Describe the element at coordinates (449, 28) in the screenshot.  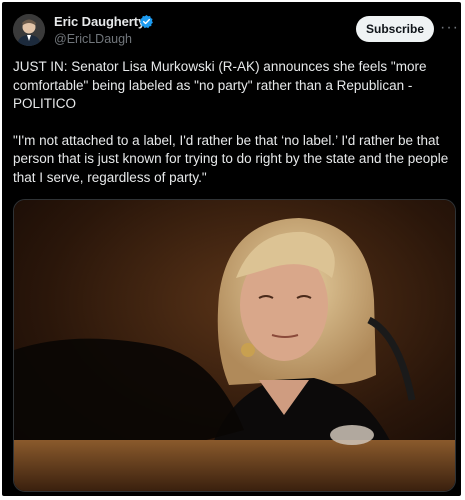
I see `more-options-icon: ···` at that location.